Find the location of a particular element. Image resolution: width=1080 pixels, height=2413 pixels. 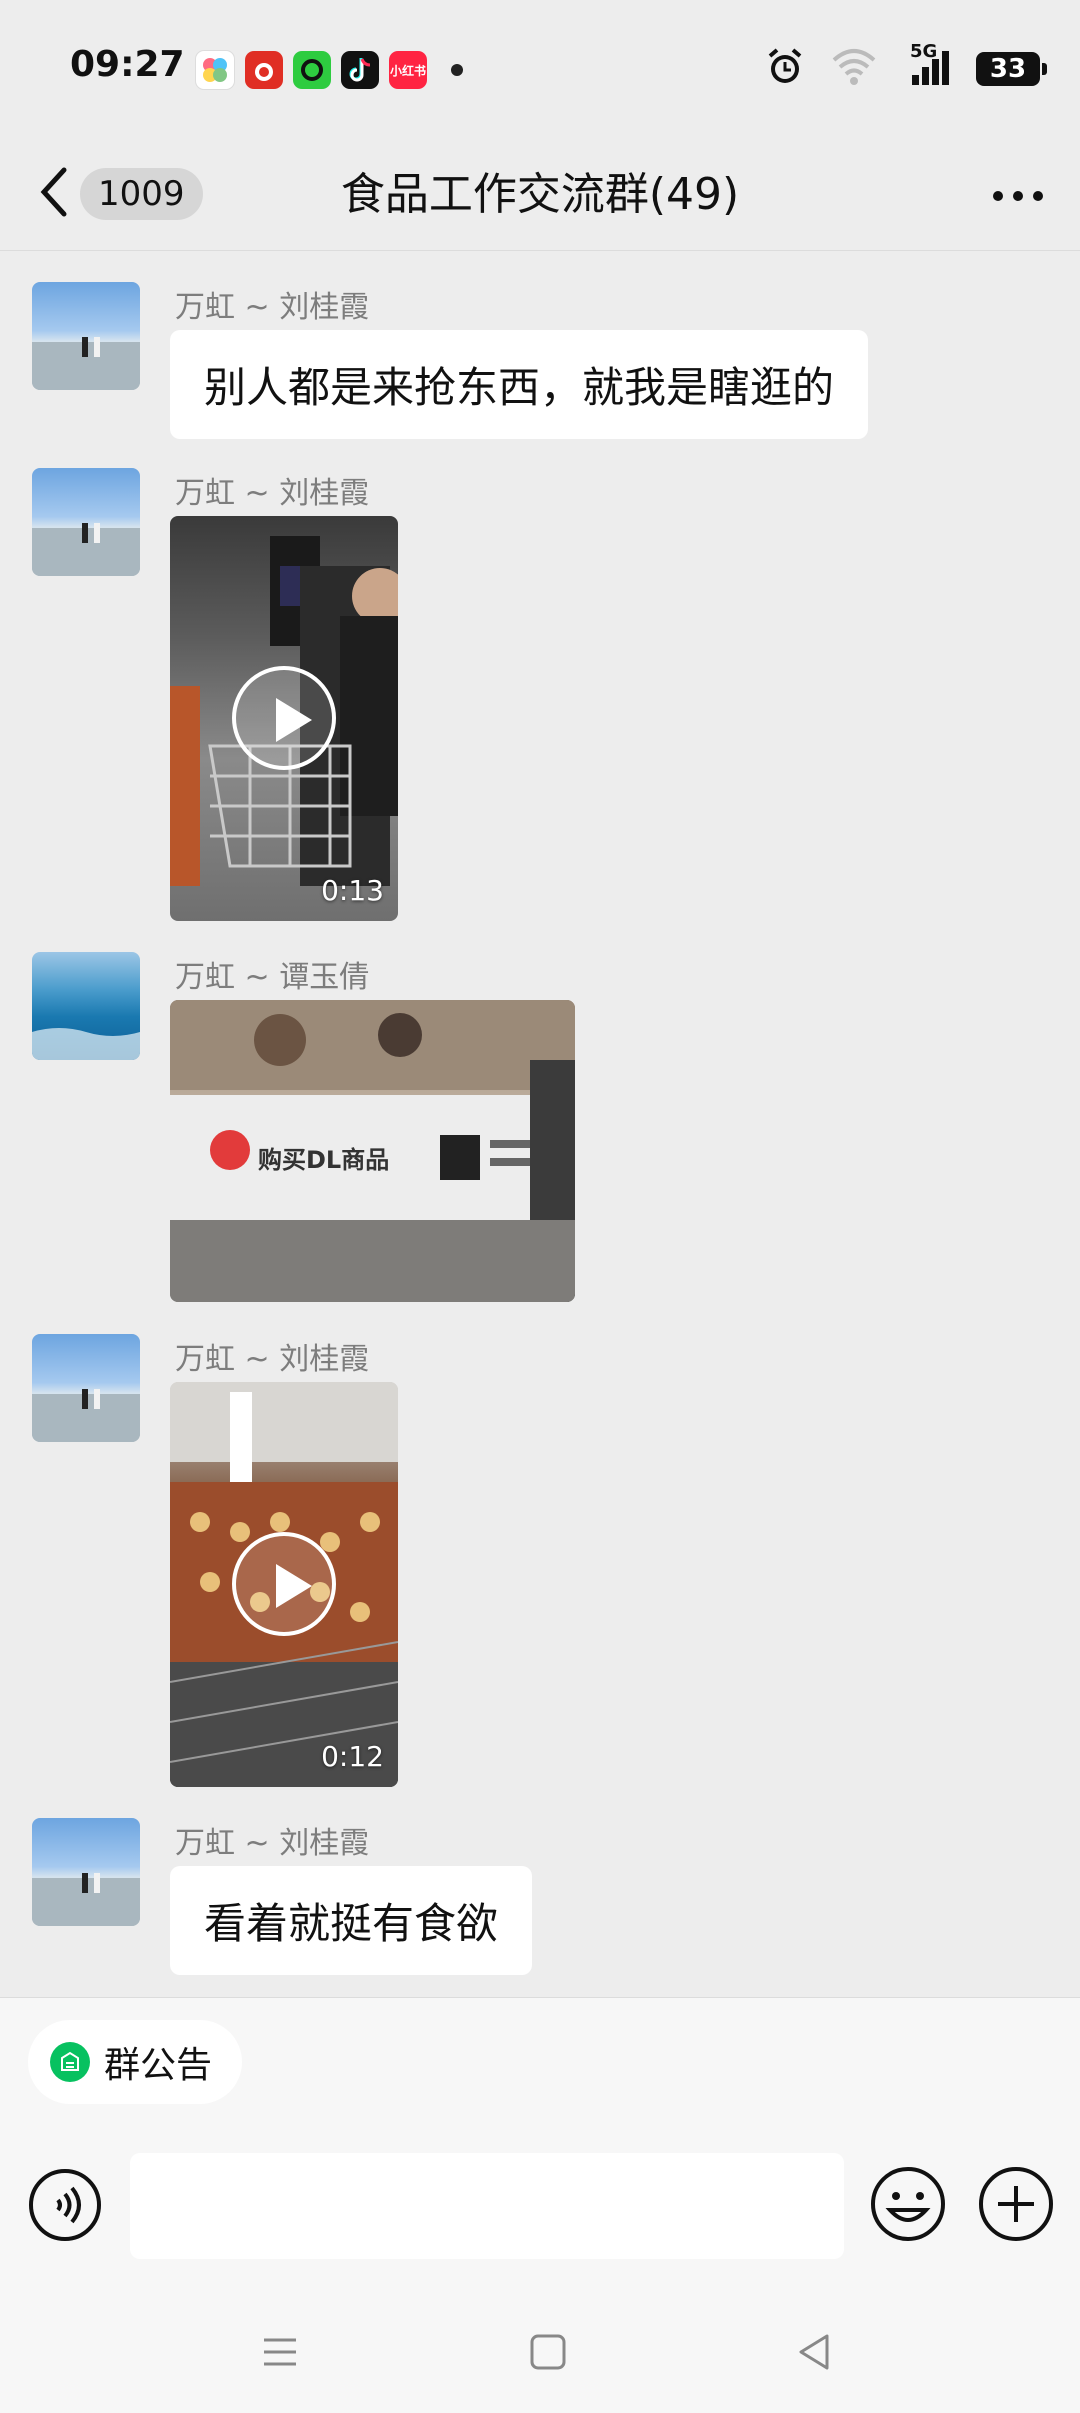

notification-icons: 小红书 is located at coordinates (329, 70).